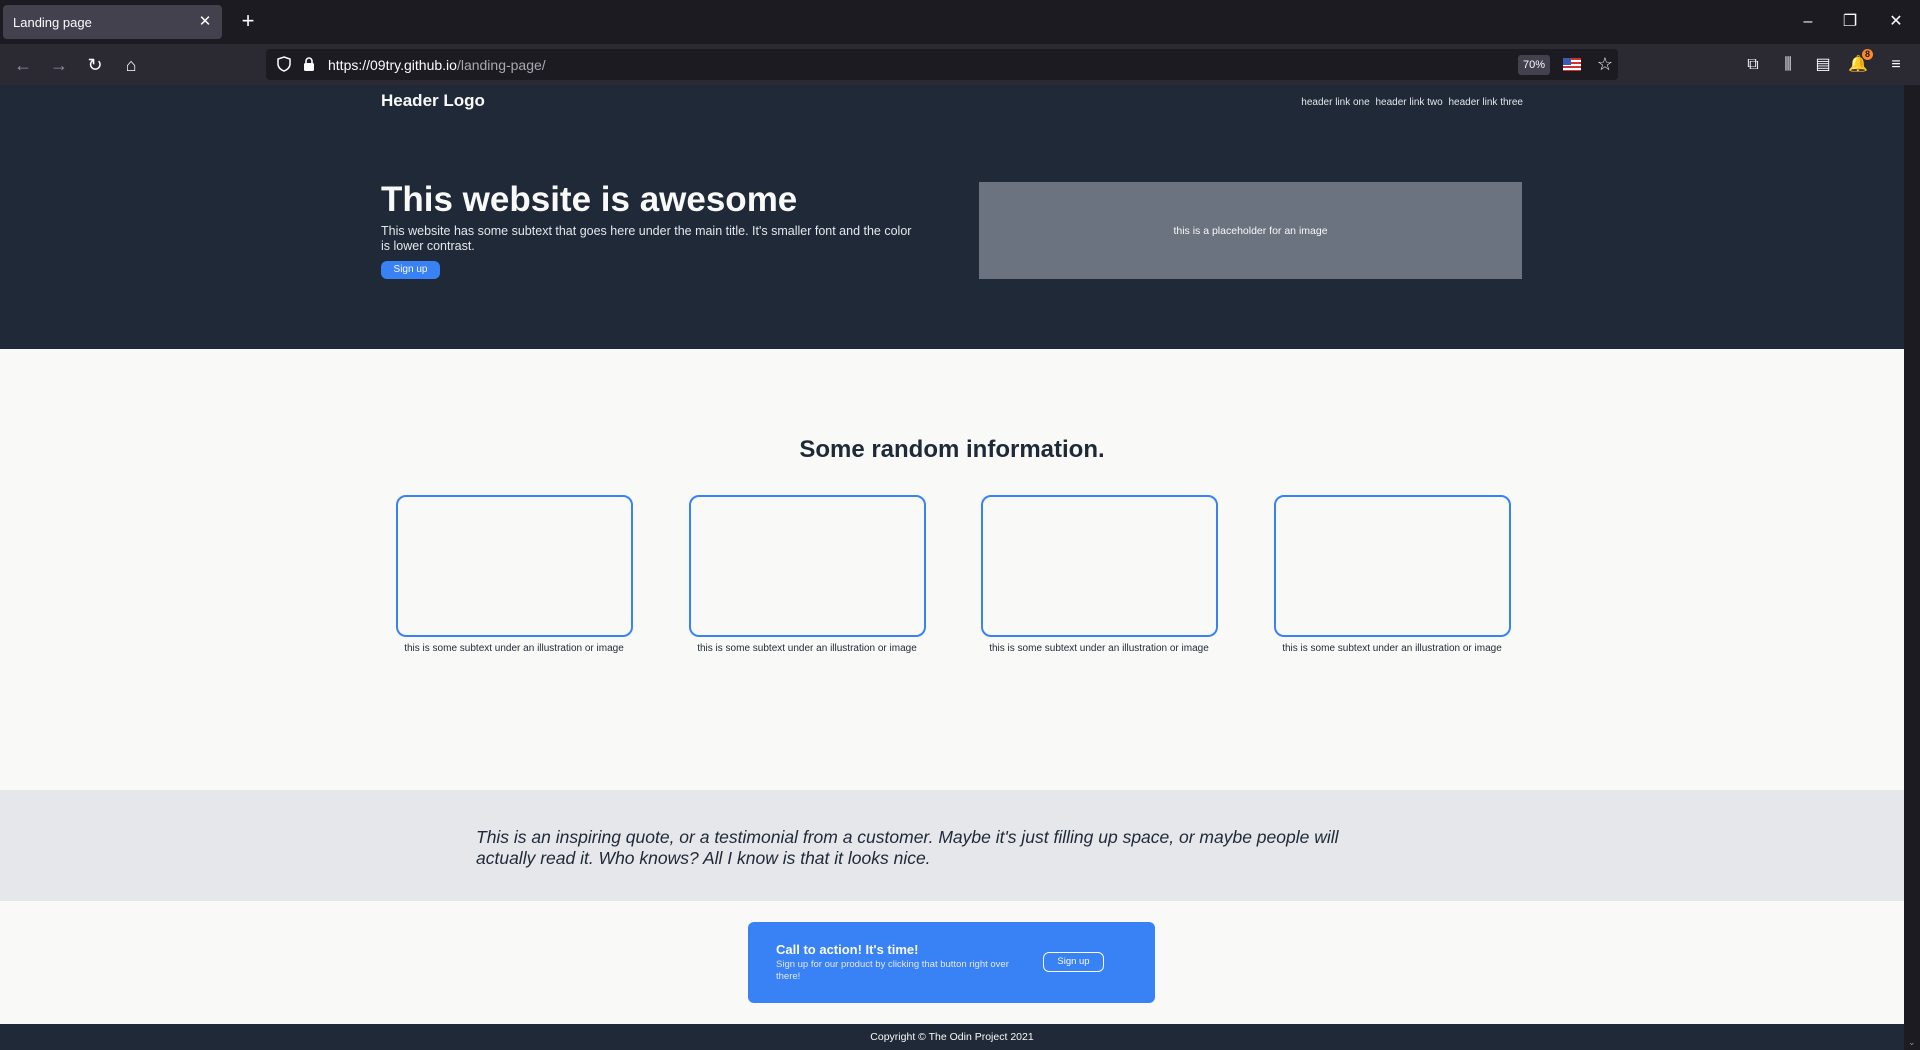  What do you see at coordinates (847, 949) in the screenshot?
I see `cta-title: Call to action! It's time!` at bounding box center [847, 949].